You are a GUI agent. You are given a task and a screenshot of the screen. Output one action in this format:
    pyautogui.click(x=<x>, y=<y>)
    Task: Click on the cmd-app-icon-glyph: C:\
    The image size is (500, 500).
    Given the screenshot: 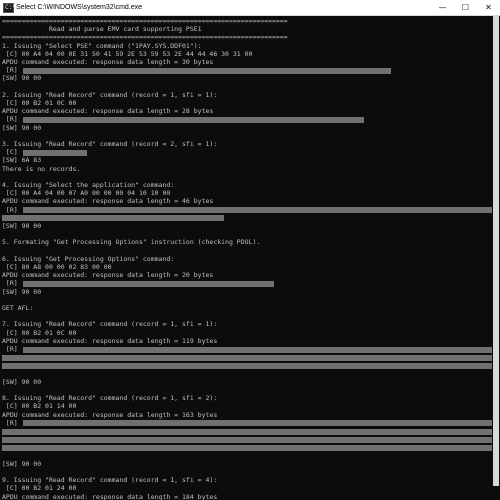 What is the action you would take?
    pyautogui.click(x=10, y=7)
    